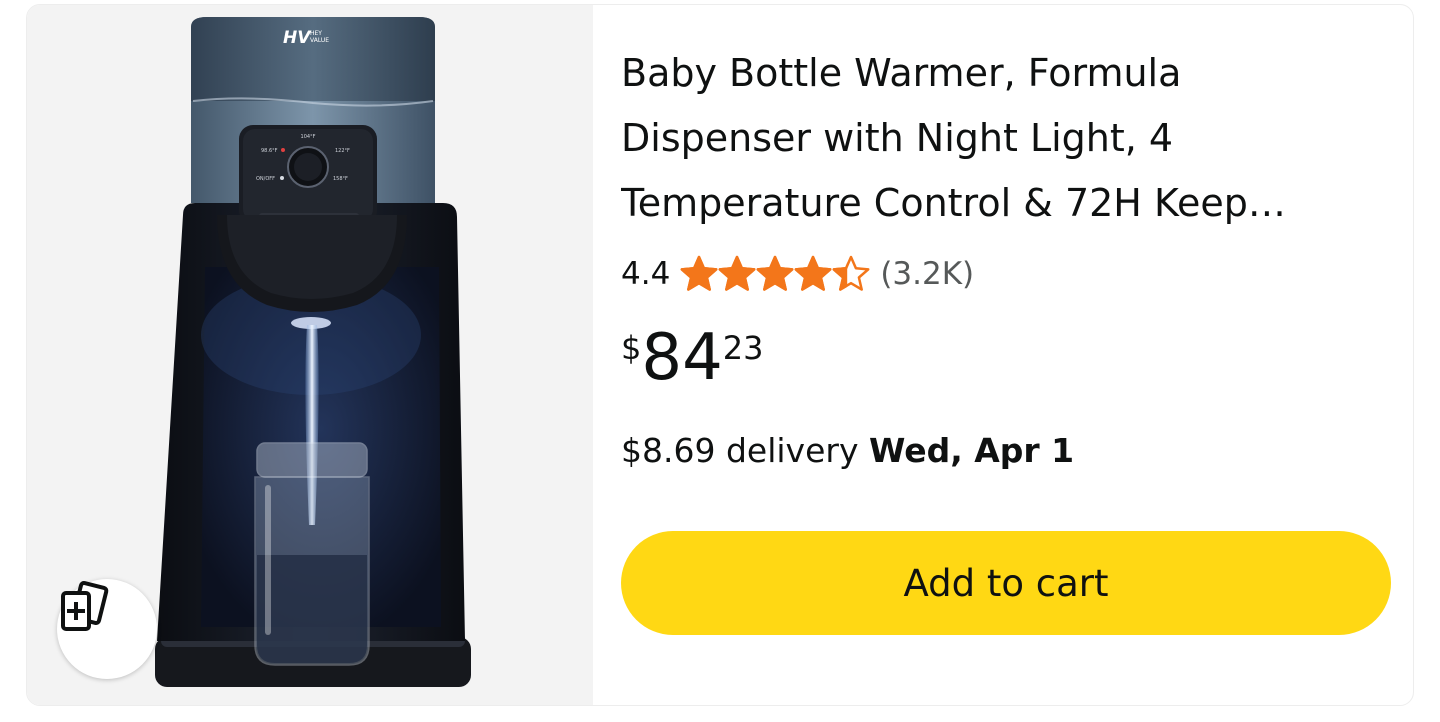  Describe the element at coordinates (316, 33) in the screenshot. I see `brand-name-line1: HEY` at that location.